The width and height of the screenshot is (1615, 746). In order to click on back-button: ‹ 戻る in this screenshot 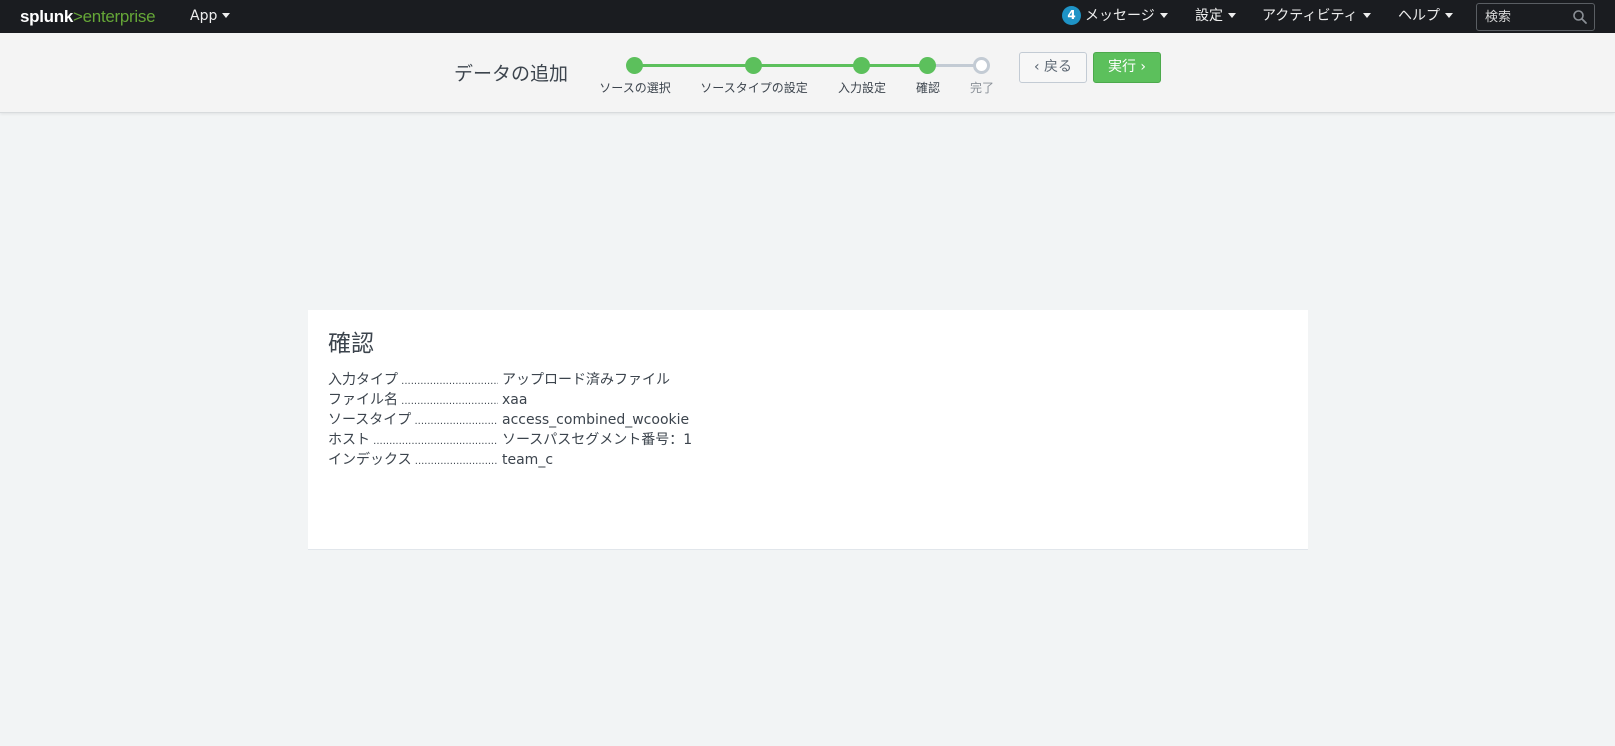, I will do `click(1053, 67)`.